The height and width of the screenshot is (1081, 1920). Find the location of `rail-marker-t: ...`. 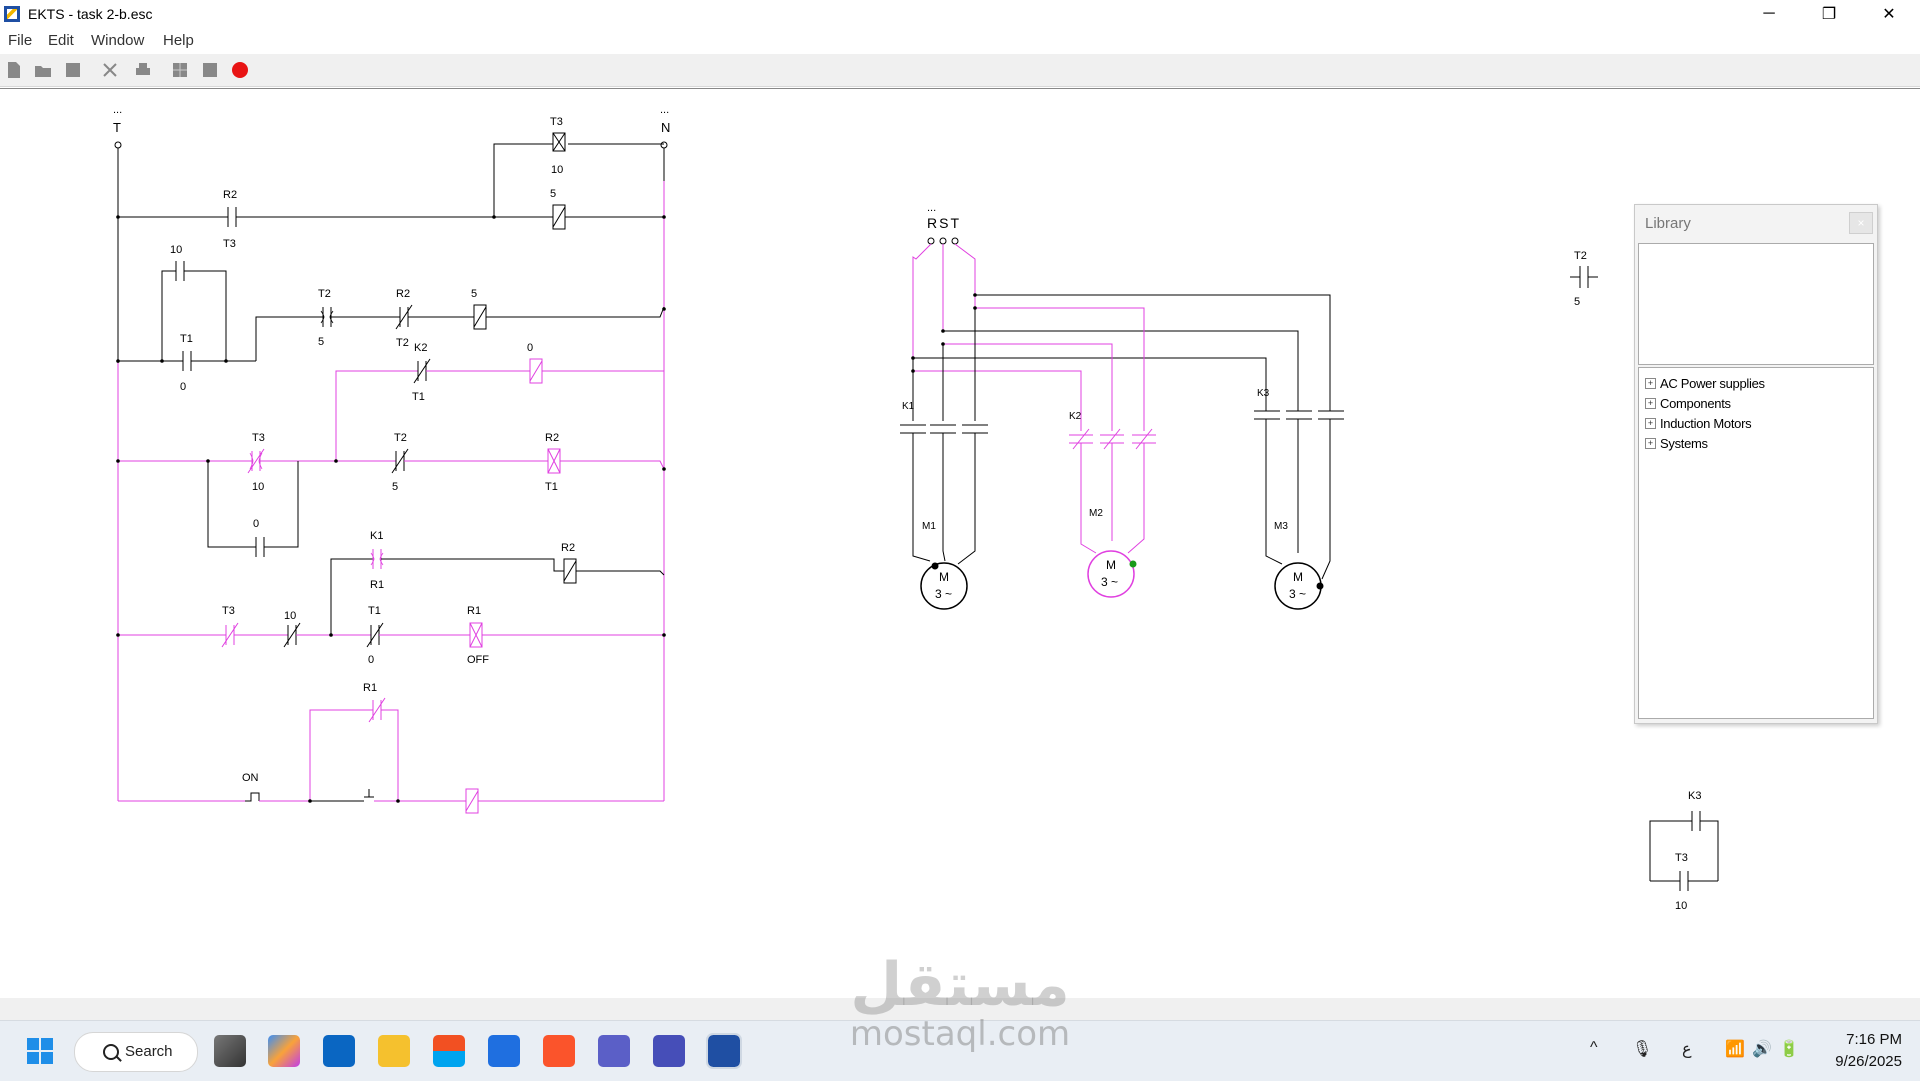

rail-marker-t: ... is located at coordinates (117, 110).